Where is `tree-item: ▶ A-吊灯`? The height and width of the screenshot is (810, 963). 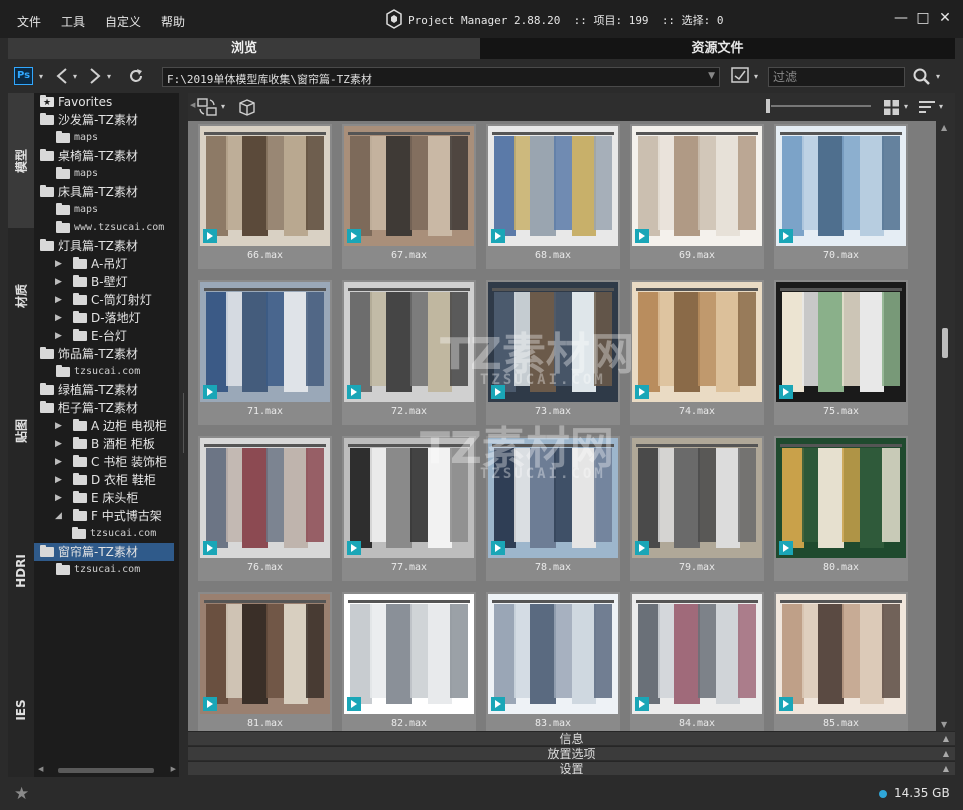 tree-item: ▶ A-吊灯 is located at coordinates (104, 264).